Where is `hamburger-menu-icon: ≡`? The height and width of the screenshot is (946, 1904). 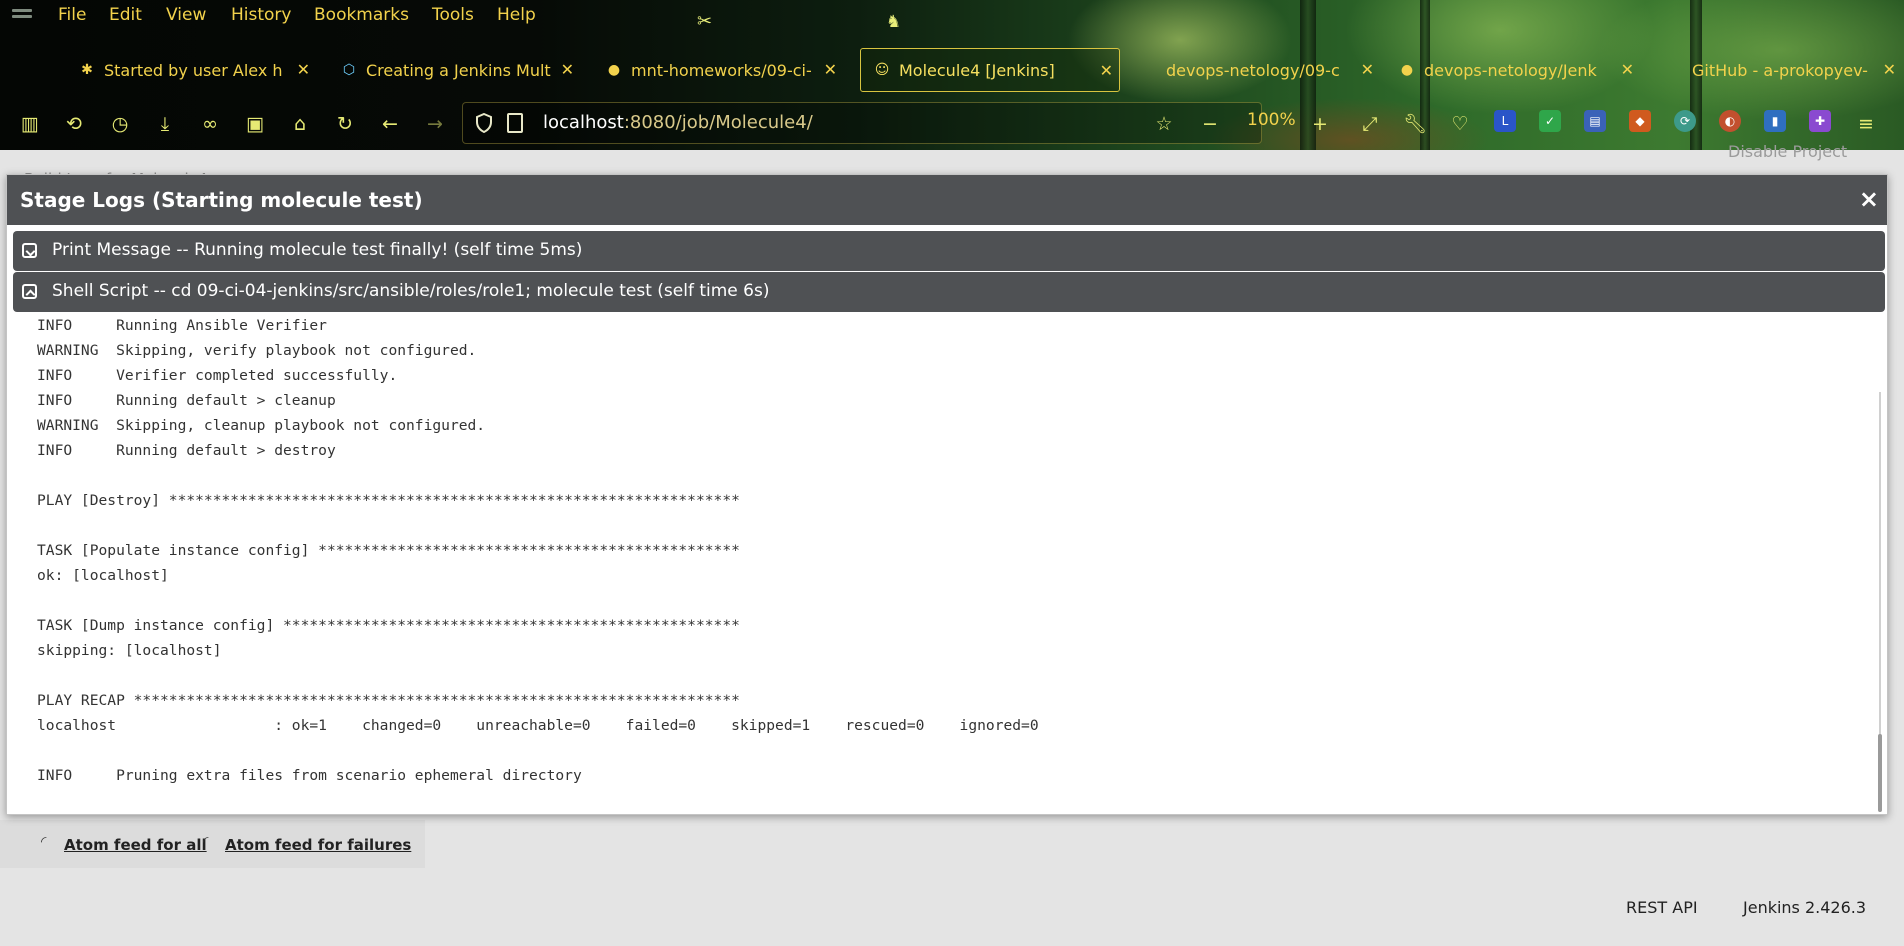
hamburger-menu-icon: ≡ is located at coordinates (1866, 124).